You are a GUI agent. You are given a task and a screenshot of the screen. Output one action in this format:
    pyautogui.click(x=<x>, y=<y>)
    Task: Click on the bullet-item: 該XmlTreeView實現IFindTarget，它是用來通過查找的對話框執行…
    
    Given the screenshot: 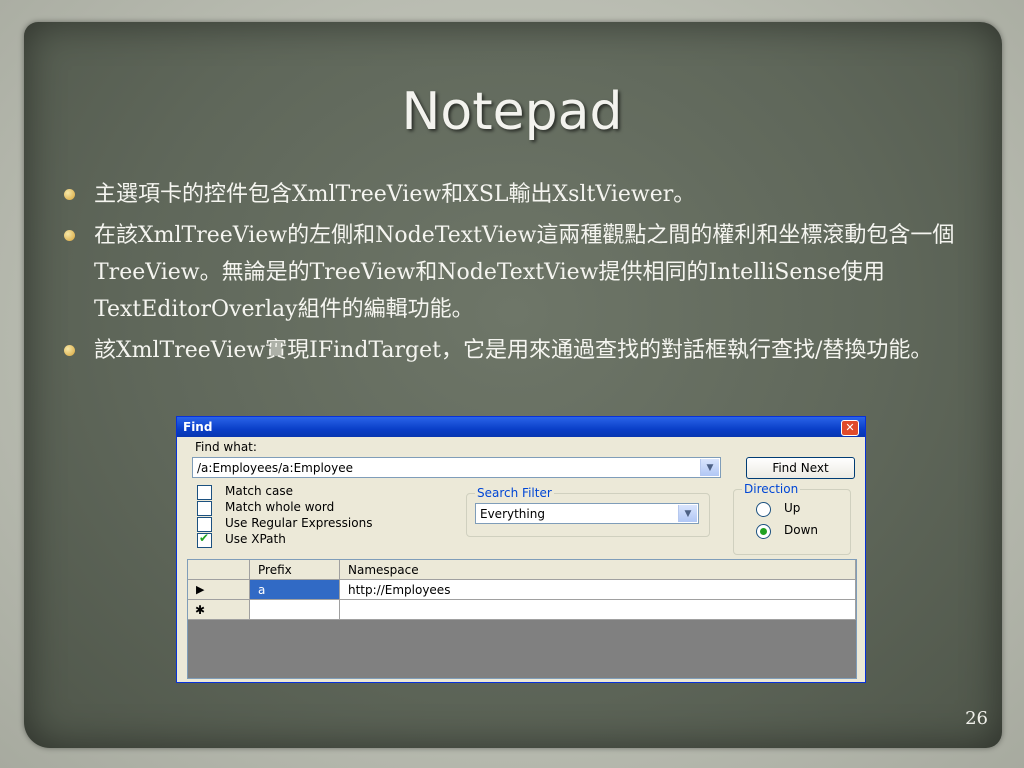 What is the action you would take?
    pyautogui.click(x=512, y=350)
    